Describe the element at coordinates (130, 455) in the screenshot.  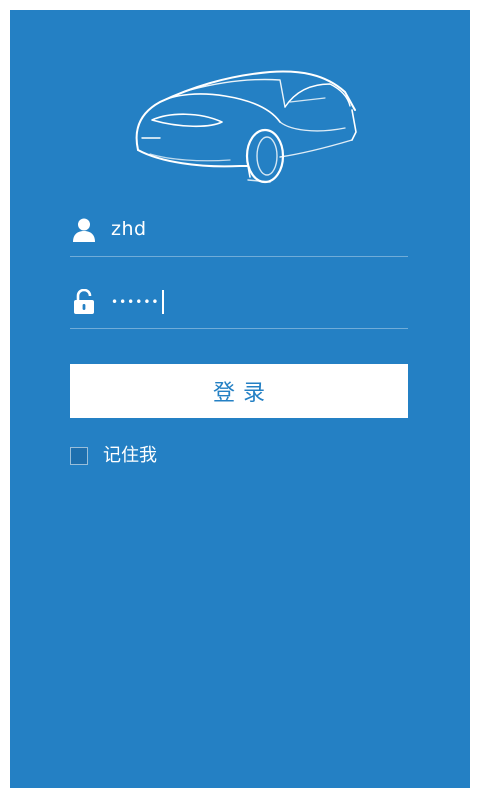
I see `remember-me-label: 记住我` at that location.